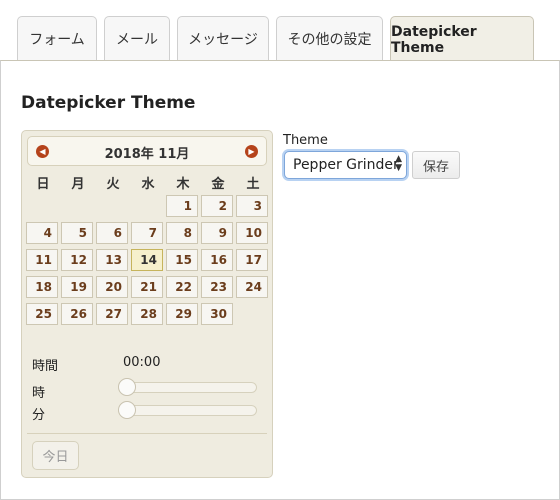 The image size is (560, 500). Describe the element at coordinates (182, 206) in the screenshot. I see `day-cell: 1` at that location.